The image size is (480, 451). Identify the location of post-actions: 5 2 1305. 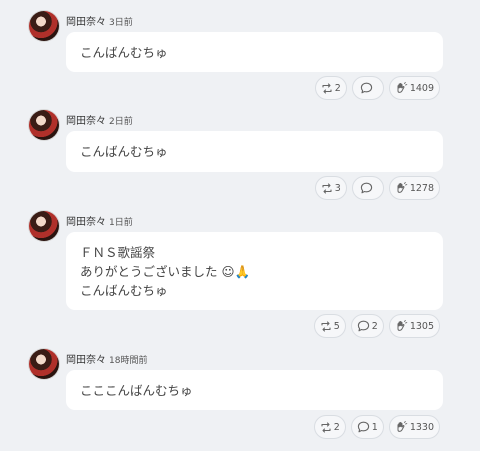
(376, 326).